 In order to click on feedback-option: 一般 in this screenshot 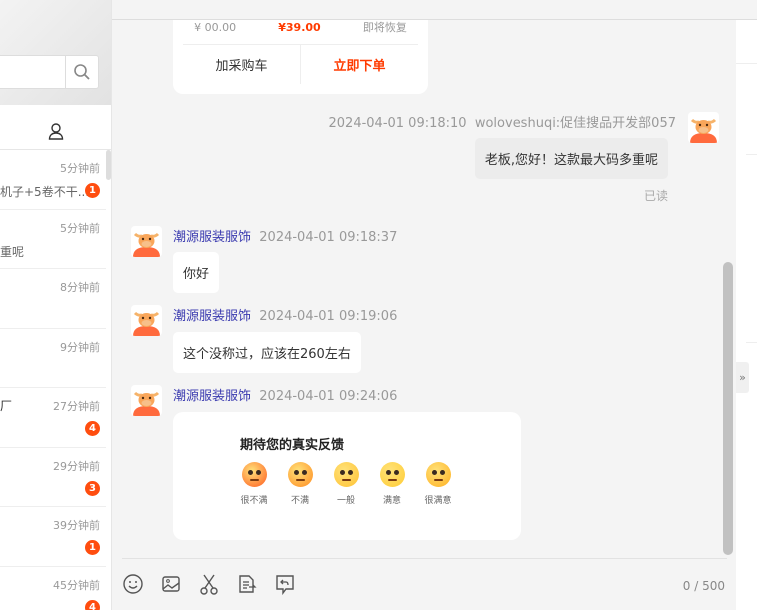, I will do `click(346, 484)`.